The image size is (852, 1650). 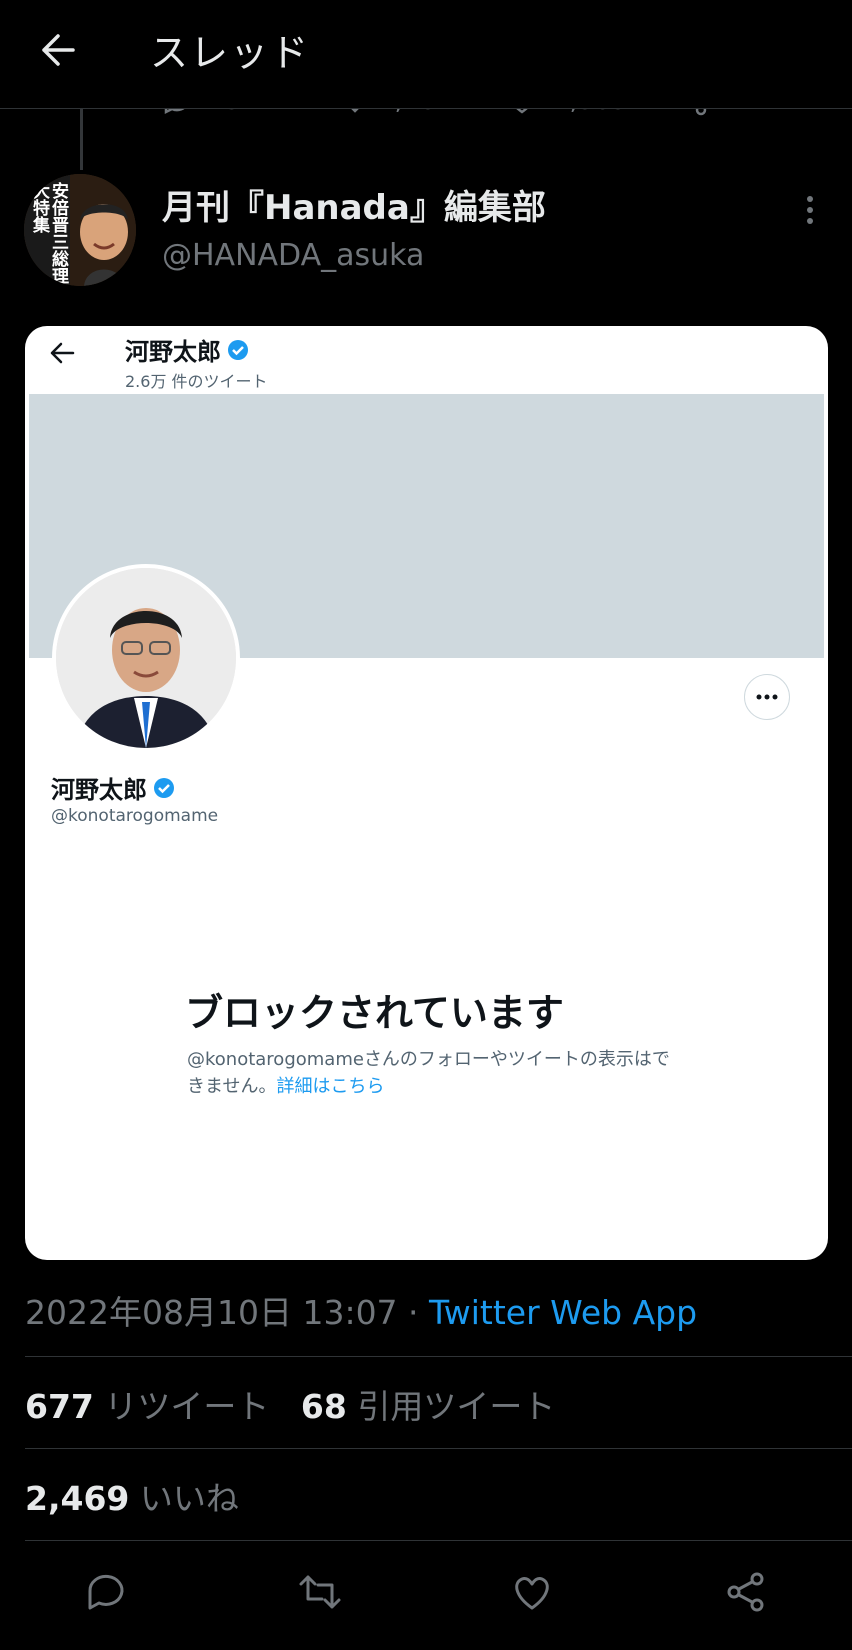 I want to click on heart-icon, so click(x=532, y=1593).